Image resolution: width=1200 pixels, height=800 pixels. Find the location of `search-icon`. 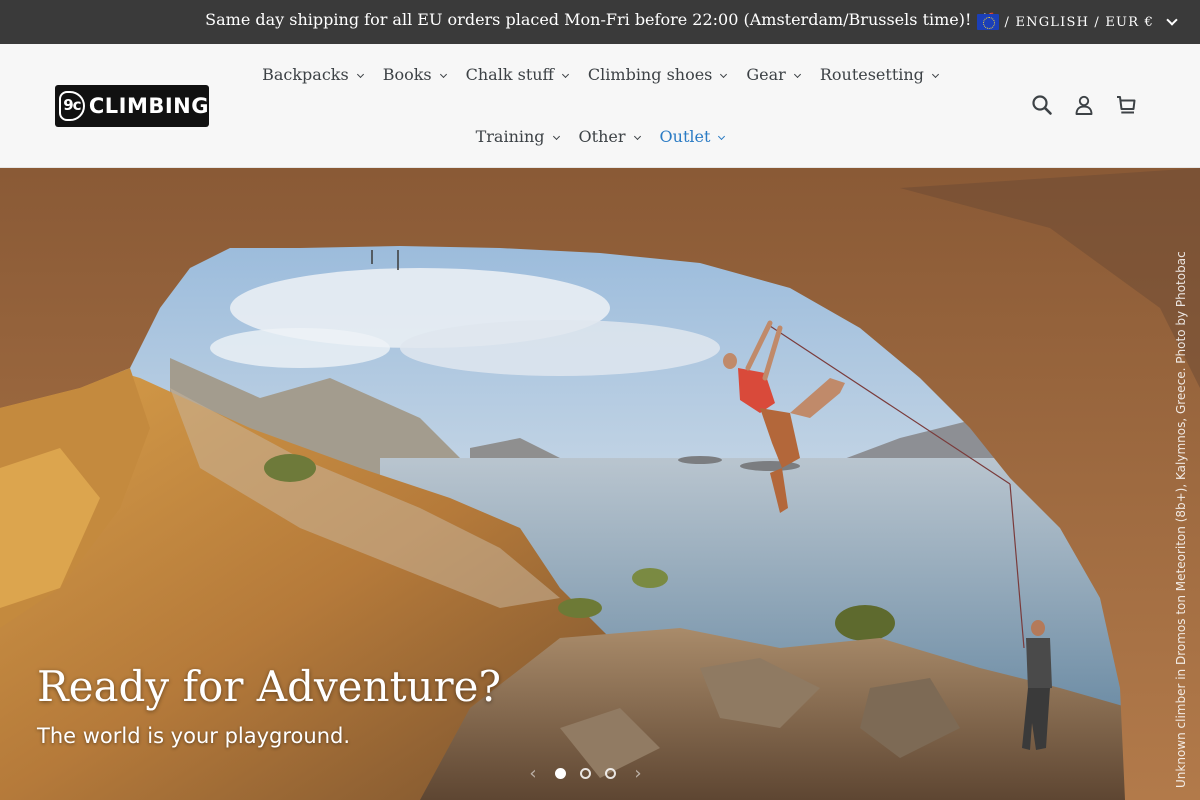

search-icon is located at coordinates (1042, 105).